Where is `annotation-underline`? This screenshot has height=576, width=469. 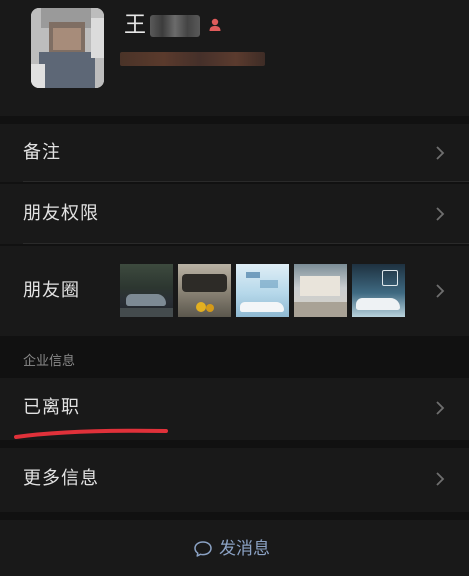 annotation-underline is located at coordinates (91, 433).